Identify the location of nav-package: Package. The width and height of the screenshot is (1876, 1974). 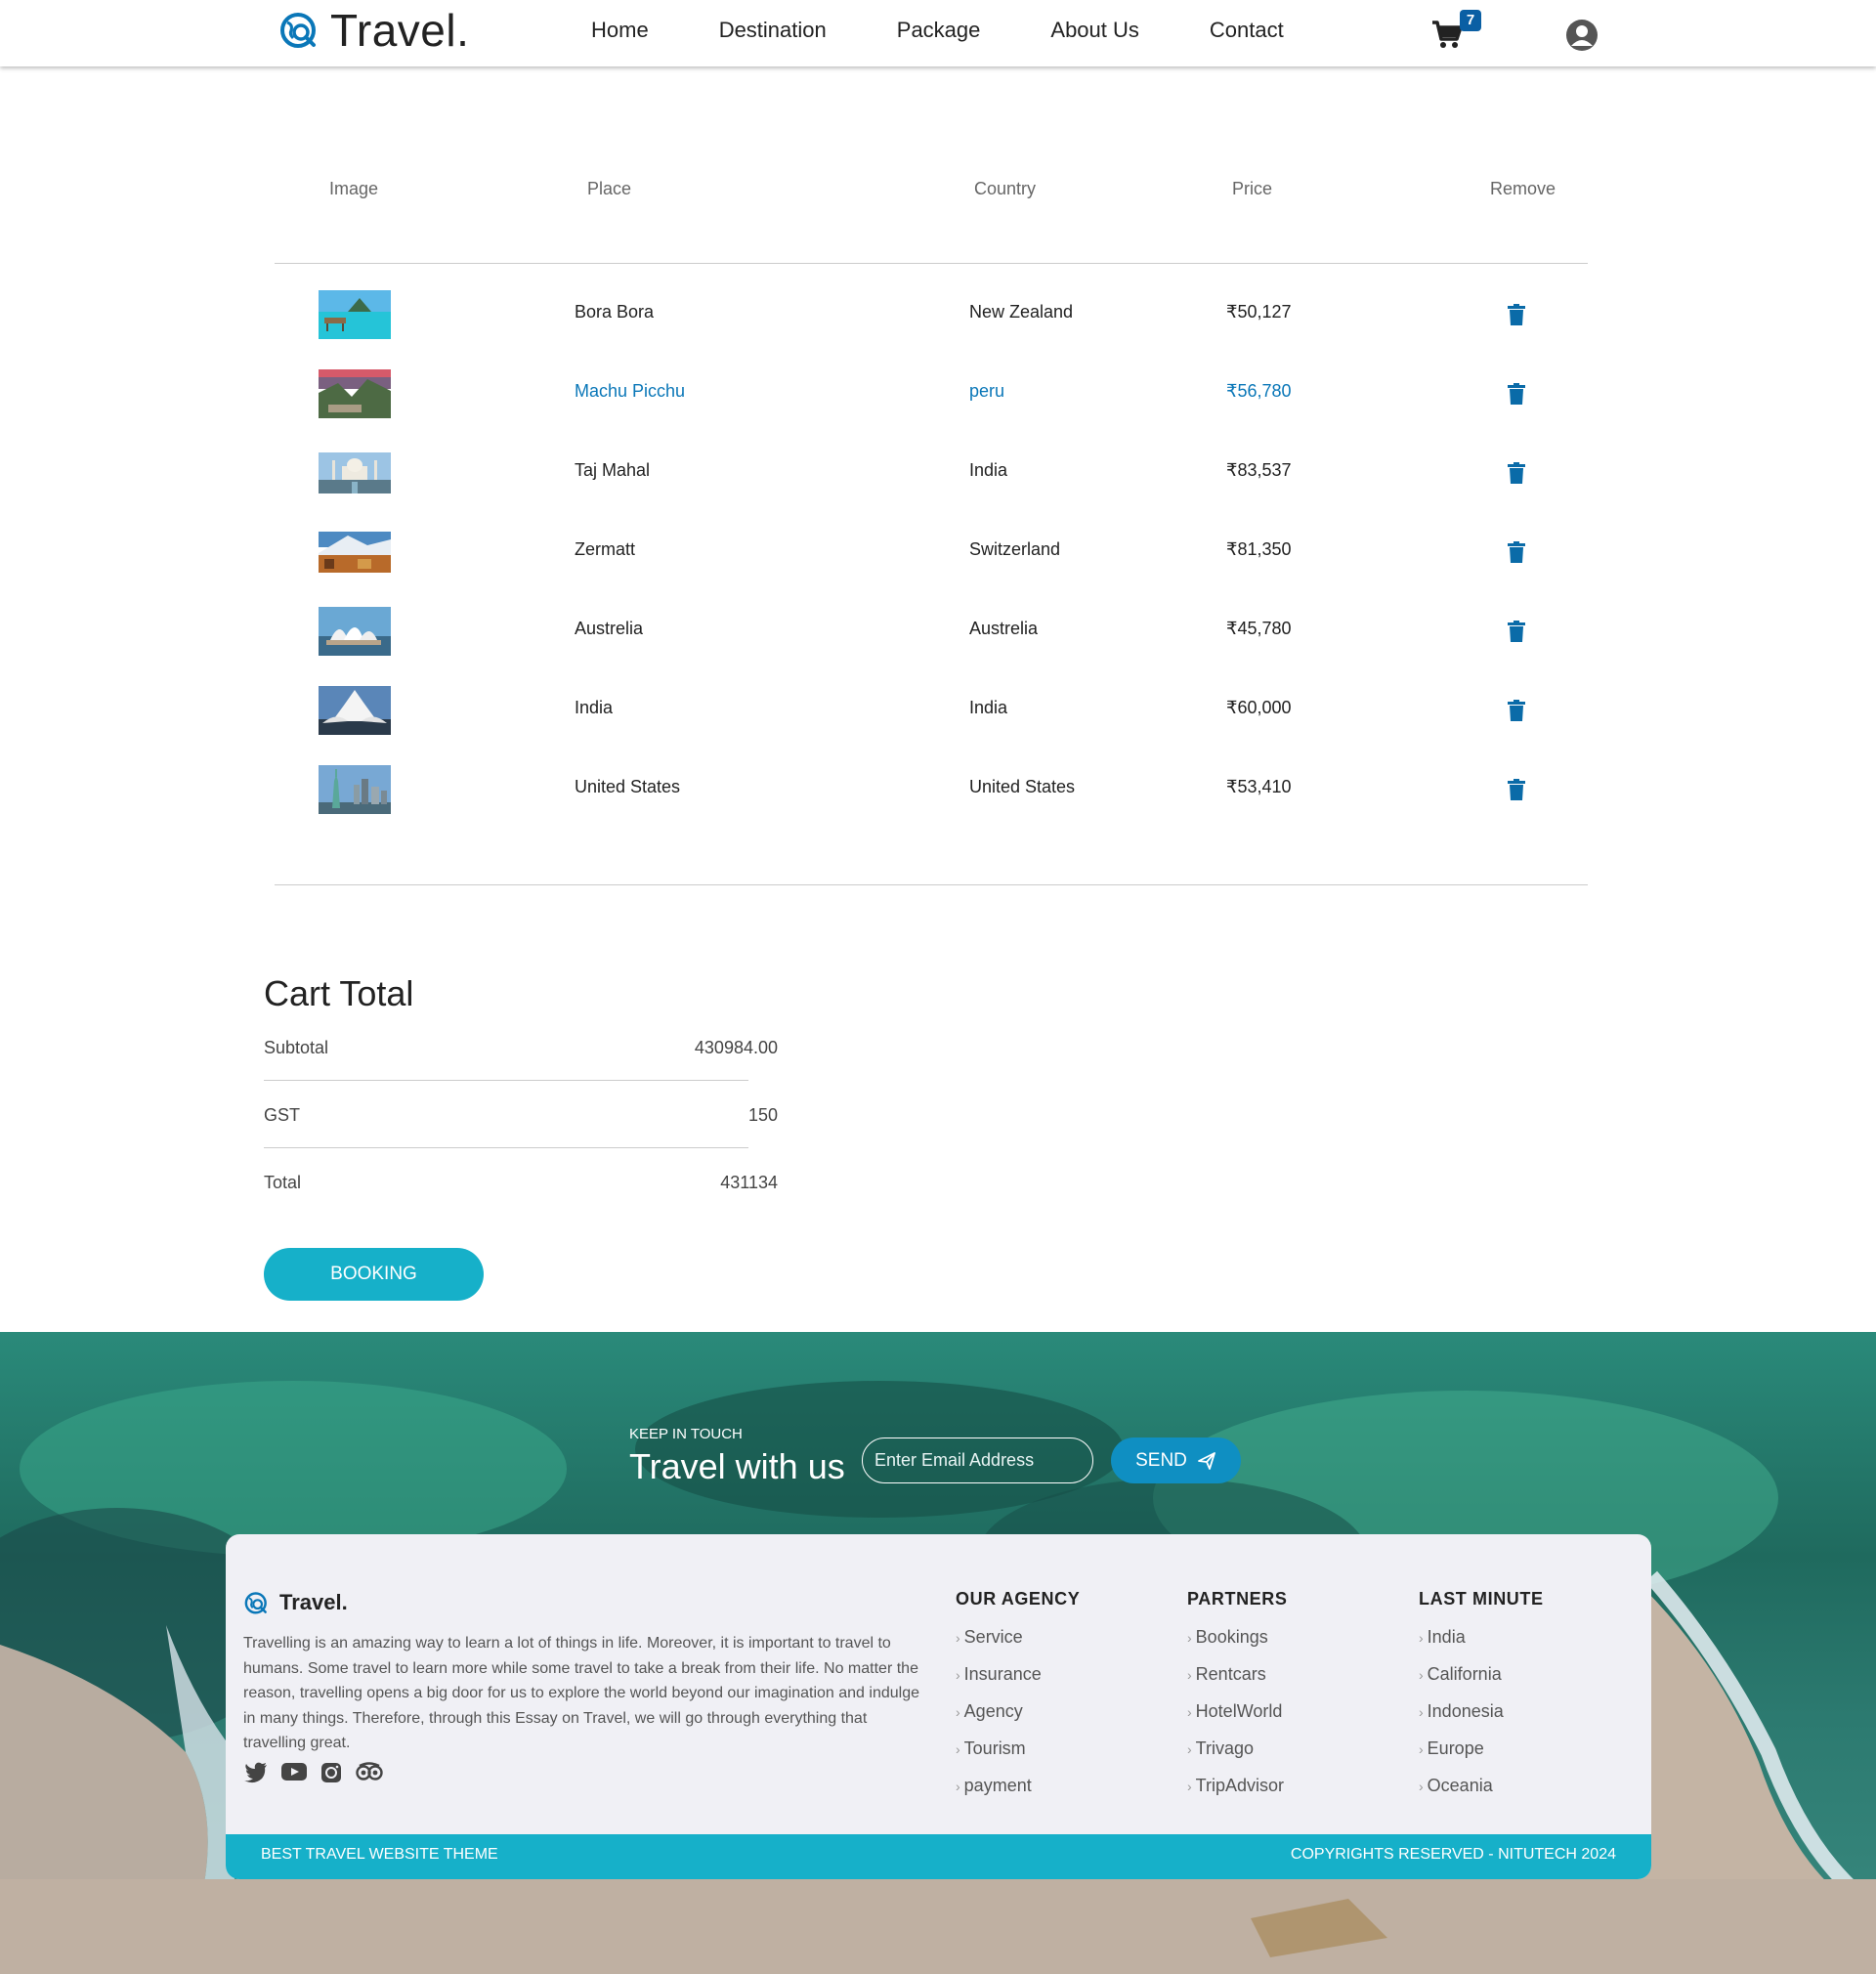
(939, 30).